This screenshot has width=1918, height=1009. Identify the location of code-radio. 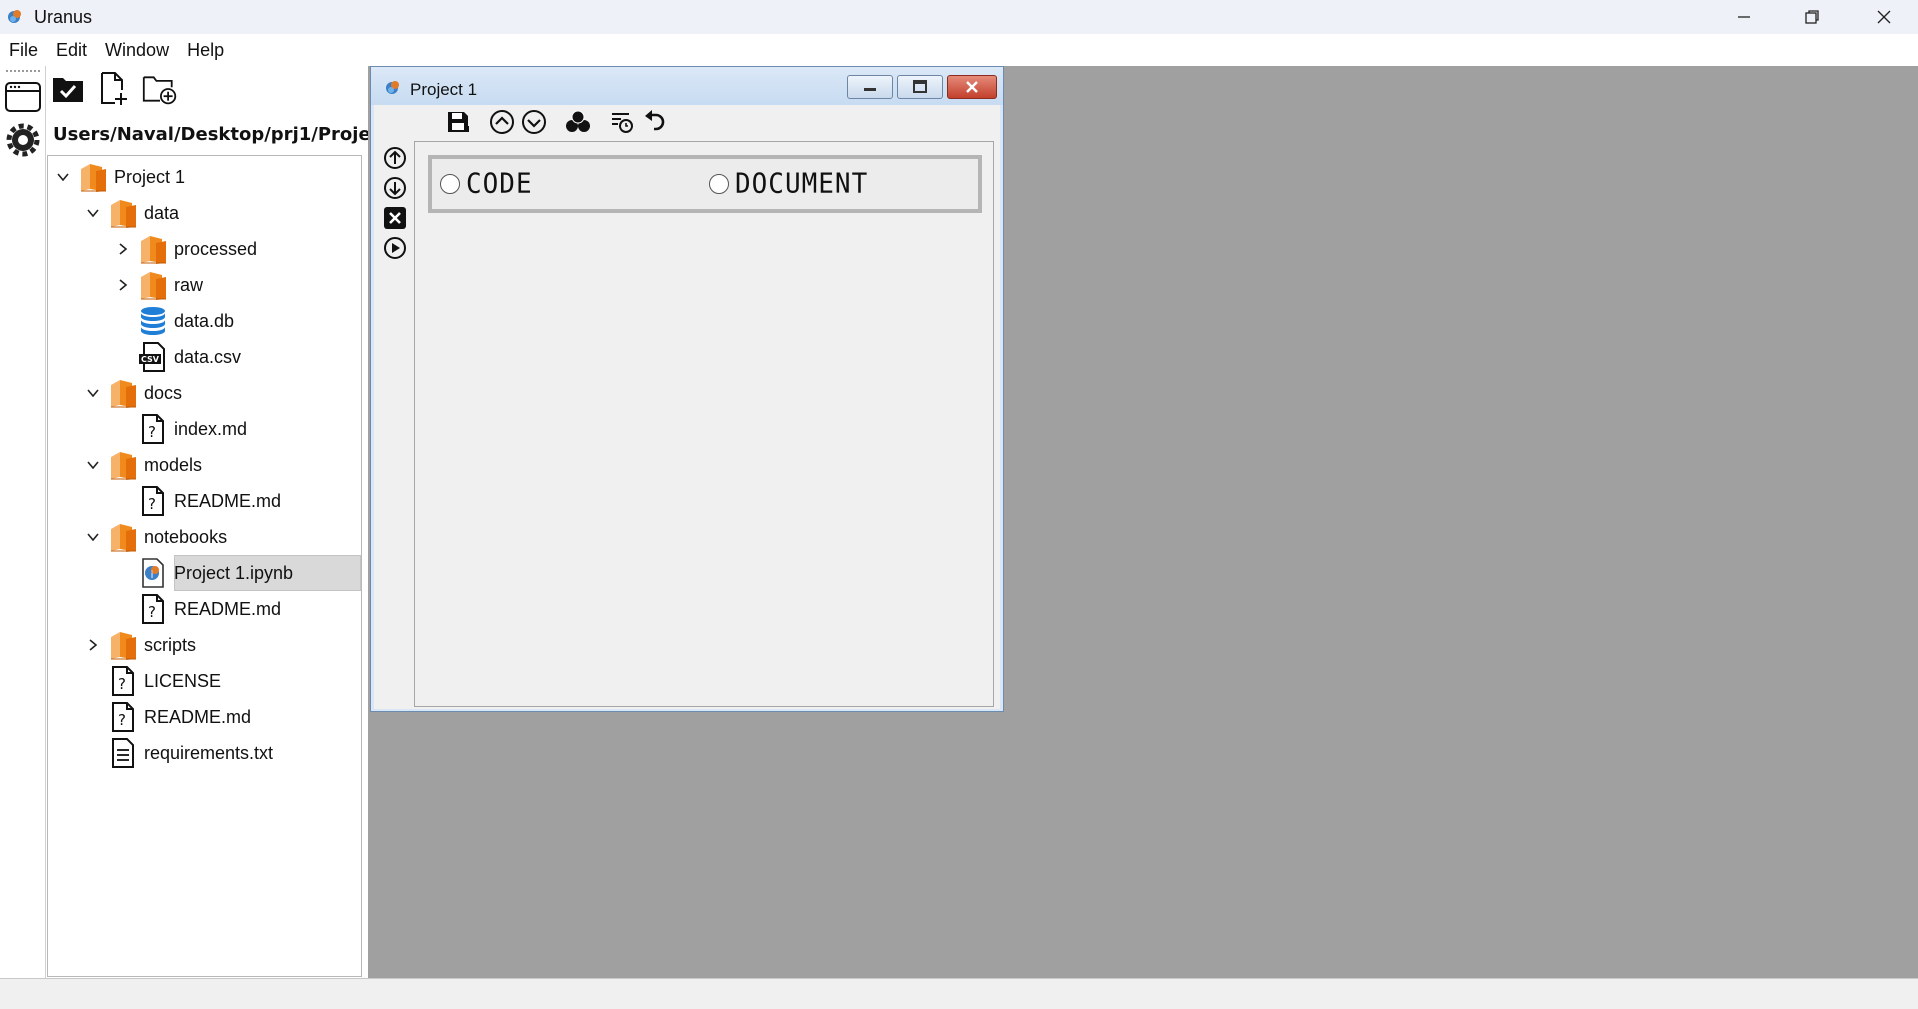
(450, 184).